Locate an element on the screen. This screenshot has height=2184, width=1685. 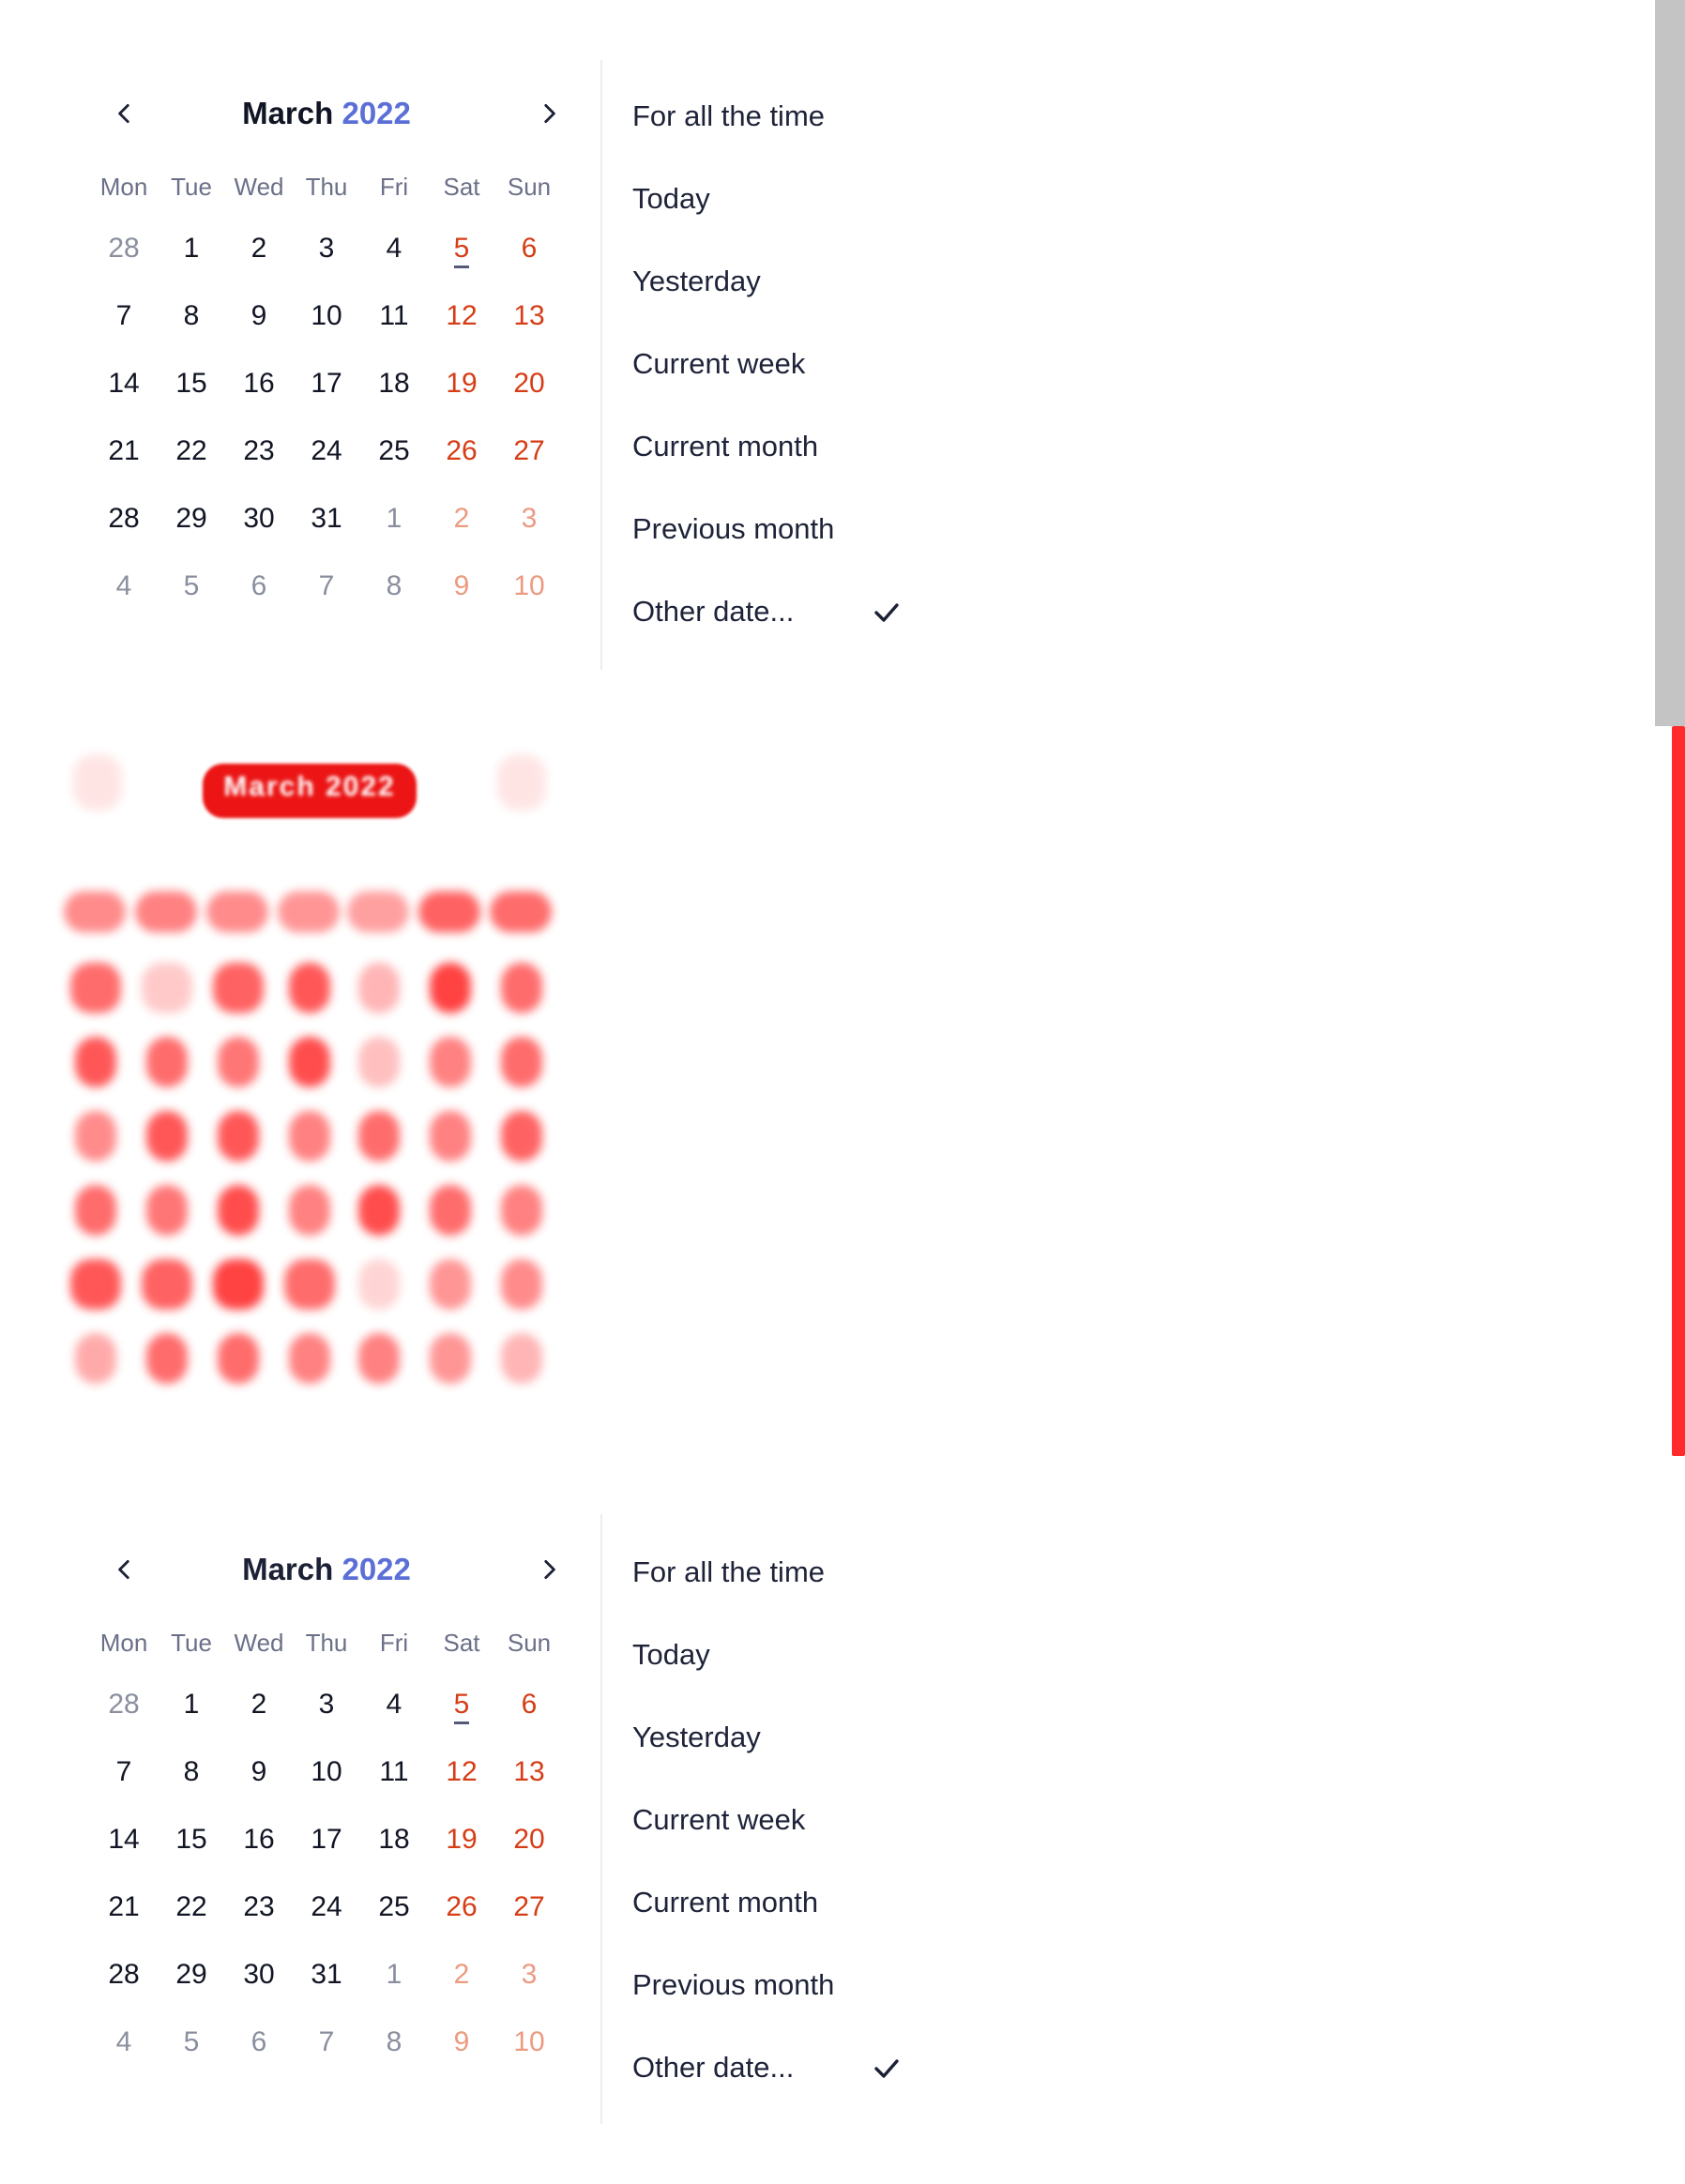
day-cell: 24 is located at coordinates (326, 464).